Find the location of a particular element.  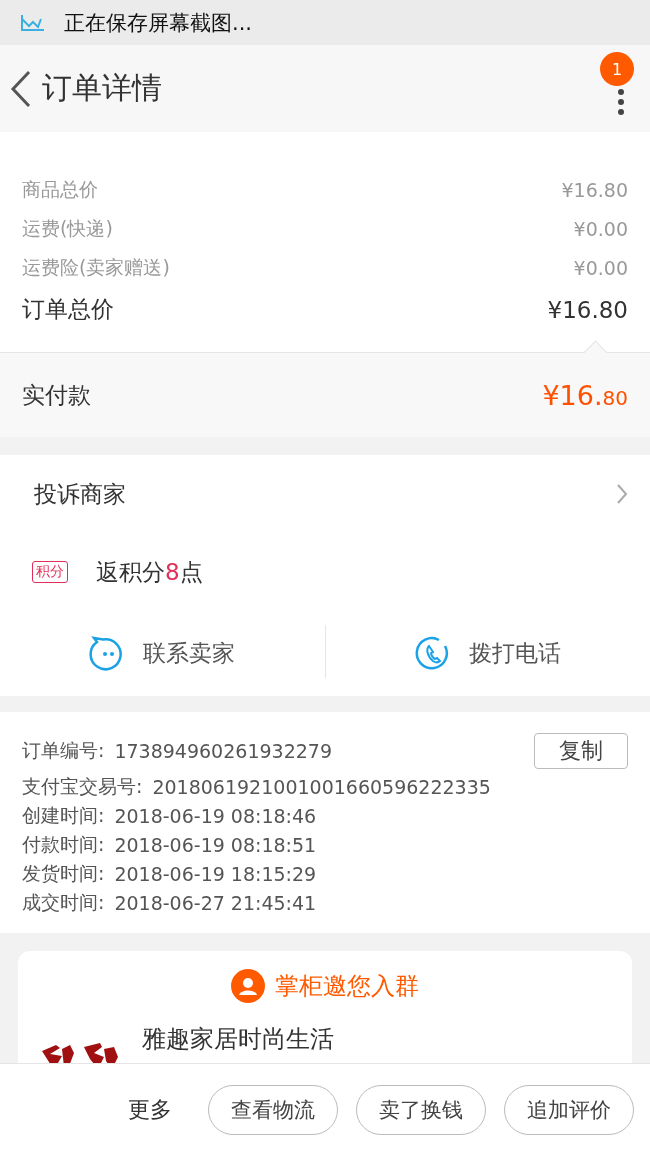

more-icon is located at coordinates (621, 102).